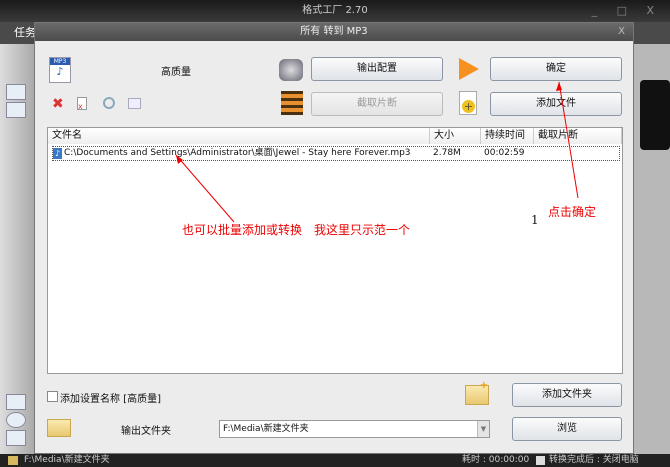 The image size is (670, 467). What do you see at coordinates (291, 70) in the screenshot?
I see `output-config-icon` at bounding box center [291, 70].